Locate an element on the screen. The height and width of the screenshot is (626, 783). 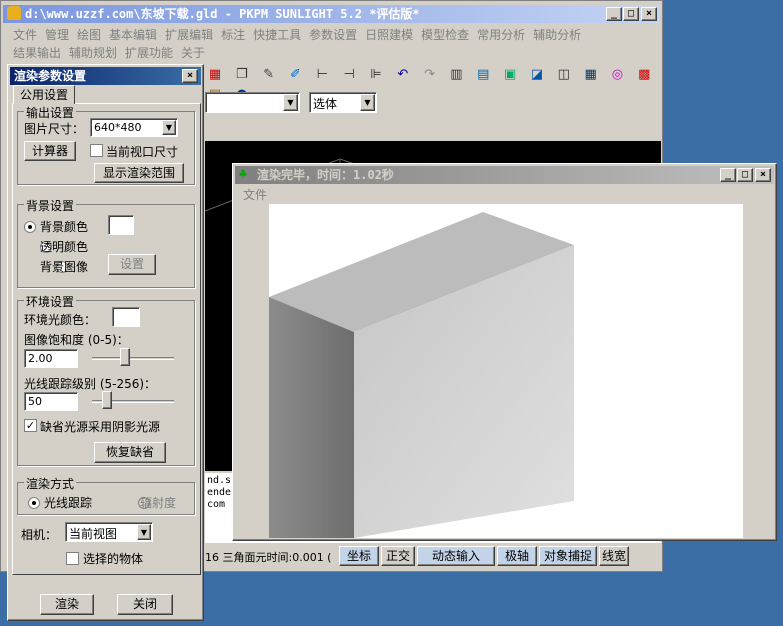
output-icon: ◫ is located at coordinates (564, 75).